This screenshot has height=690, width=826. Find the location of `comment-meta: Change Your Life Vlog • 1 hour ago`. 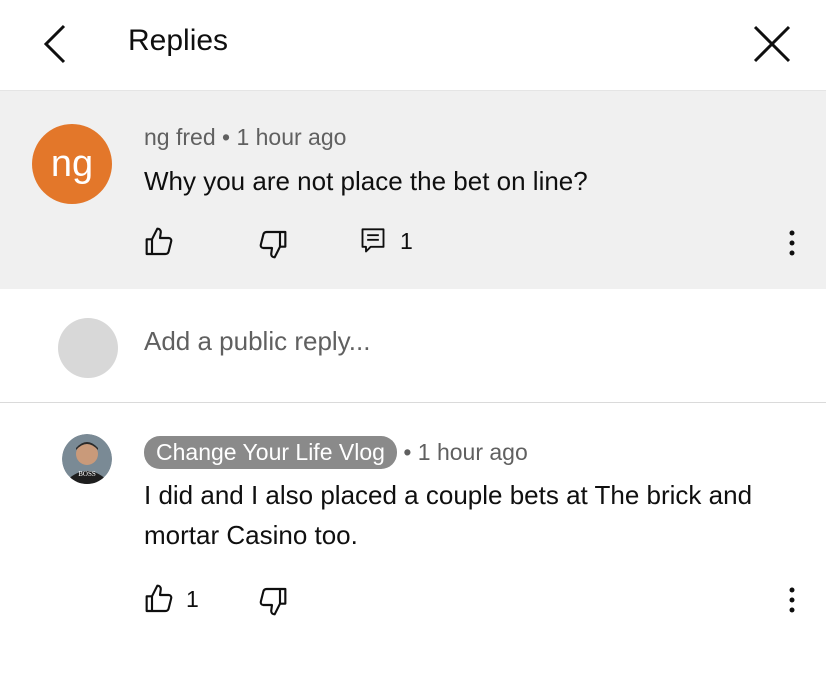

comment-meta: Change Your Life Vlog • 1 hour ago is located at coordinates (336, 452).